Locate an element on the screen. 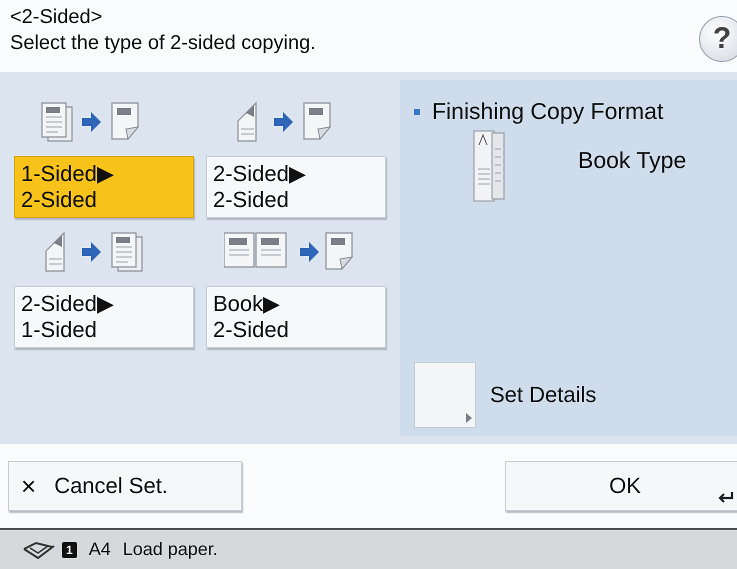 This screenshot has width=737, height=569. ok-button: OK is located at coordinates (621, 486).